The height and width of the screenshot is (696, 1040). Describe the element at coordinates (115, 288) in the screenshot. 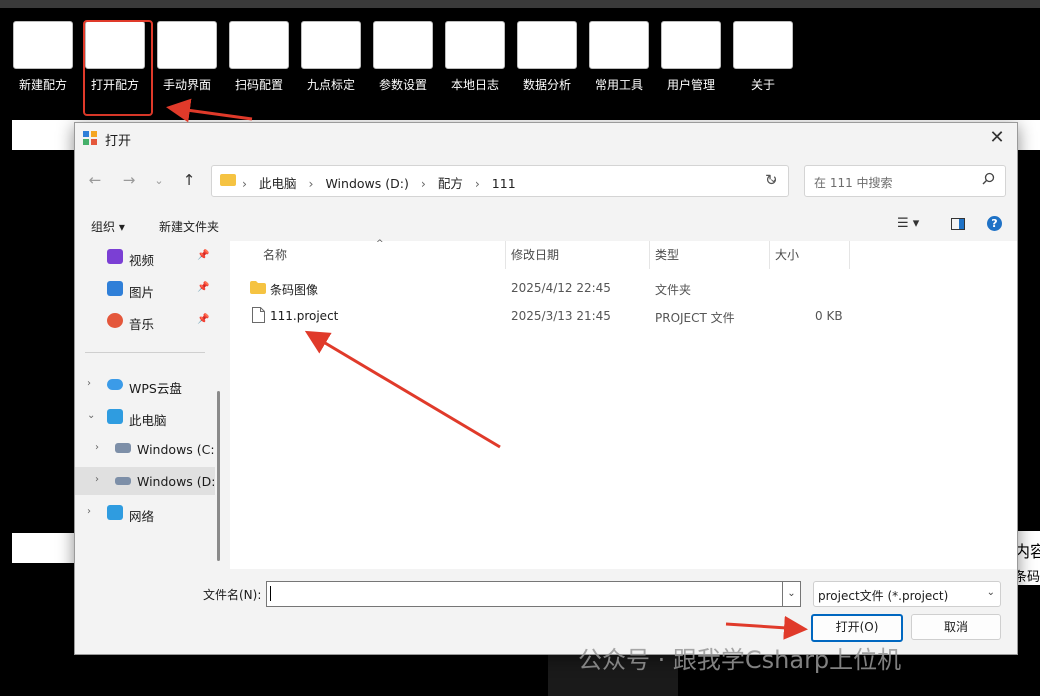

I see `pictures-icon` at that location.